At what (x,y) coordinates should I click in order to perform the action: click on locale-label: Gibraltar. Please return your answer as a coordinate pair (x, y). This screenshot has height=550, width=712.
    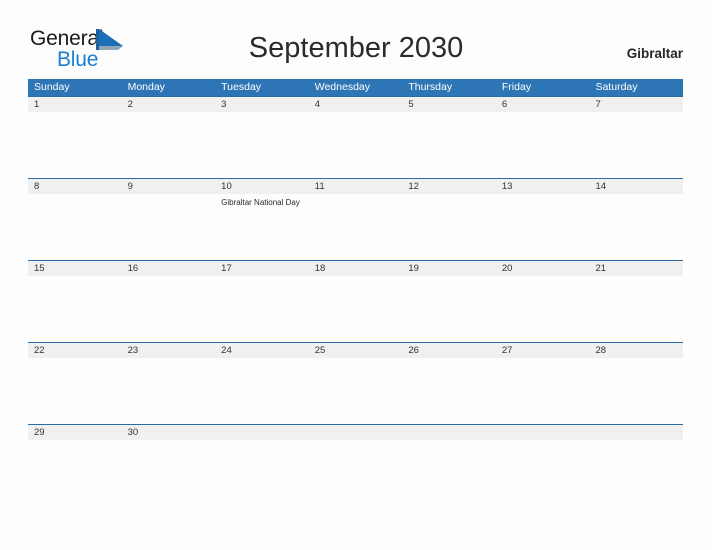
    Looking at the image, I should click on (654, 53).